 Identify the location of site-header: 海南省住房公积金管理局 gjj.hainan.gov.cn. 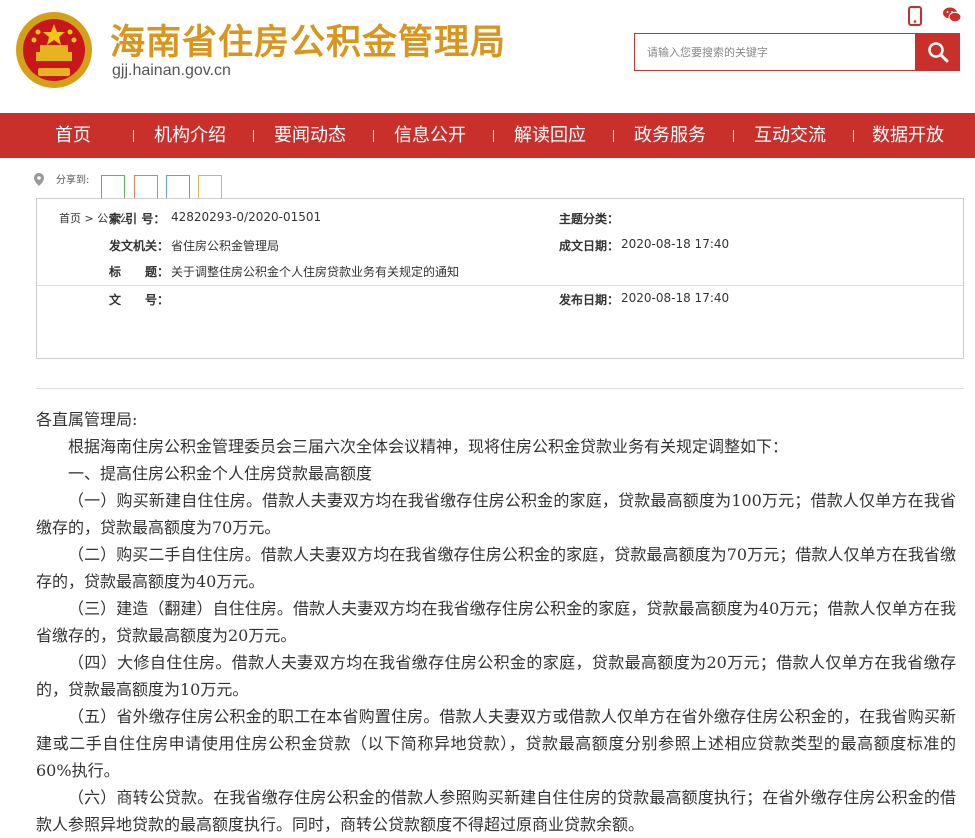
(487, 56).